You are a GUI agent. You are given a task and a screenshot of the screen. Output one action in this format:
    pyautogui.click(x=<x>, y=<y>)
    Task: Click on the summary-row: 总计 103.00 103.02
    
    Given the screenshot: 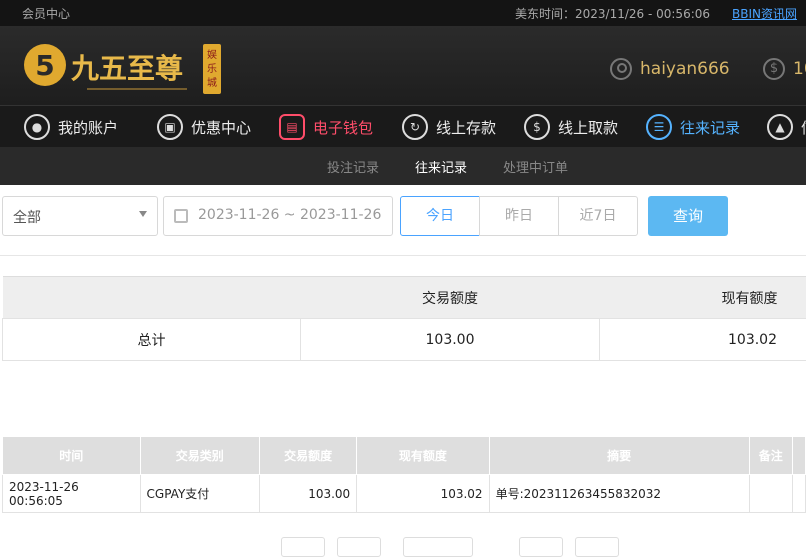 What is the action you would take?
    pyautogui.click(x=404, y=340)
    